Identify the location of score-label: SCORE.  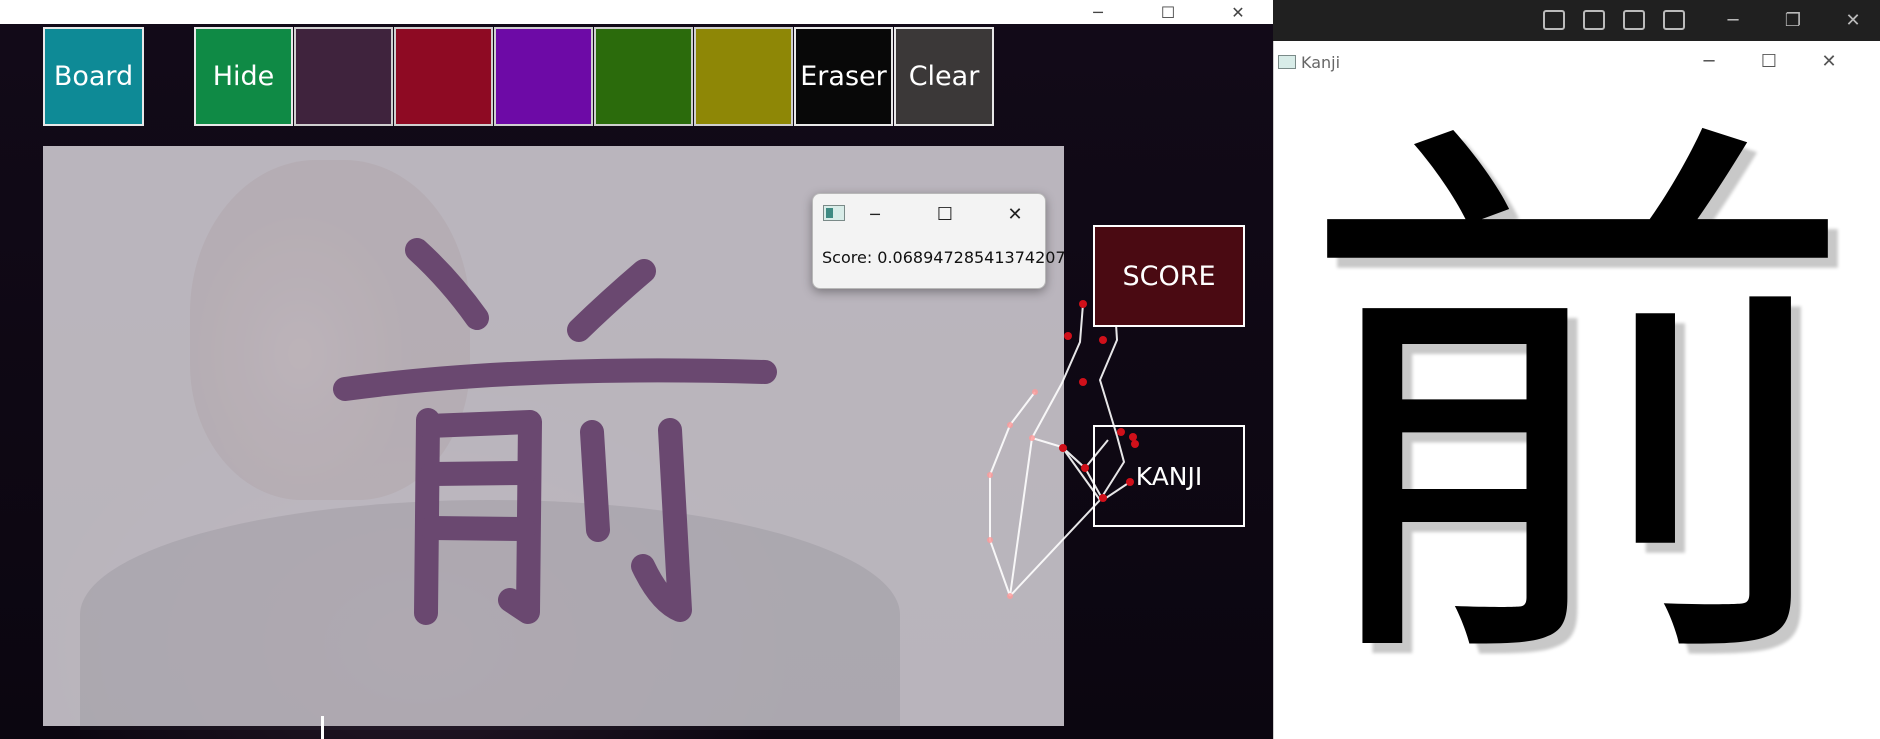
(1169, 276).